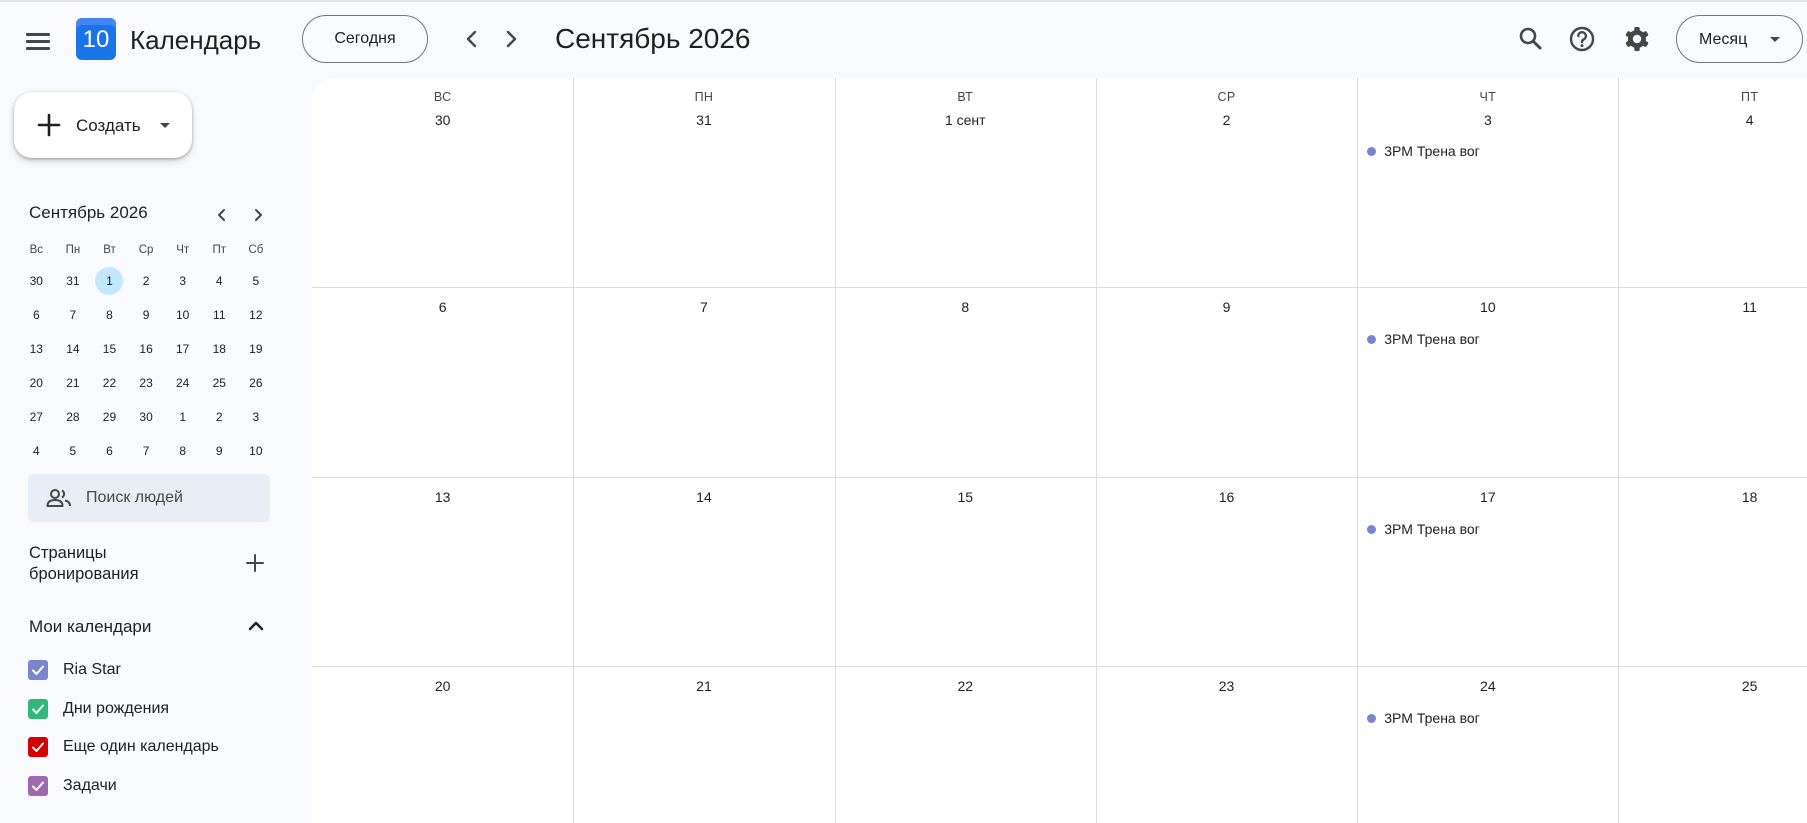 This screenshot has width=1807, height=823. Describe the element at coordinates (1488, 572) in the screenshot. I see `day-cell: 17 3PM Трена вог` at that location.